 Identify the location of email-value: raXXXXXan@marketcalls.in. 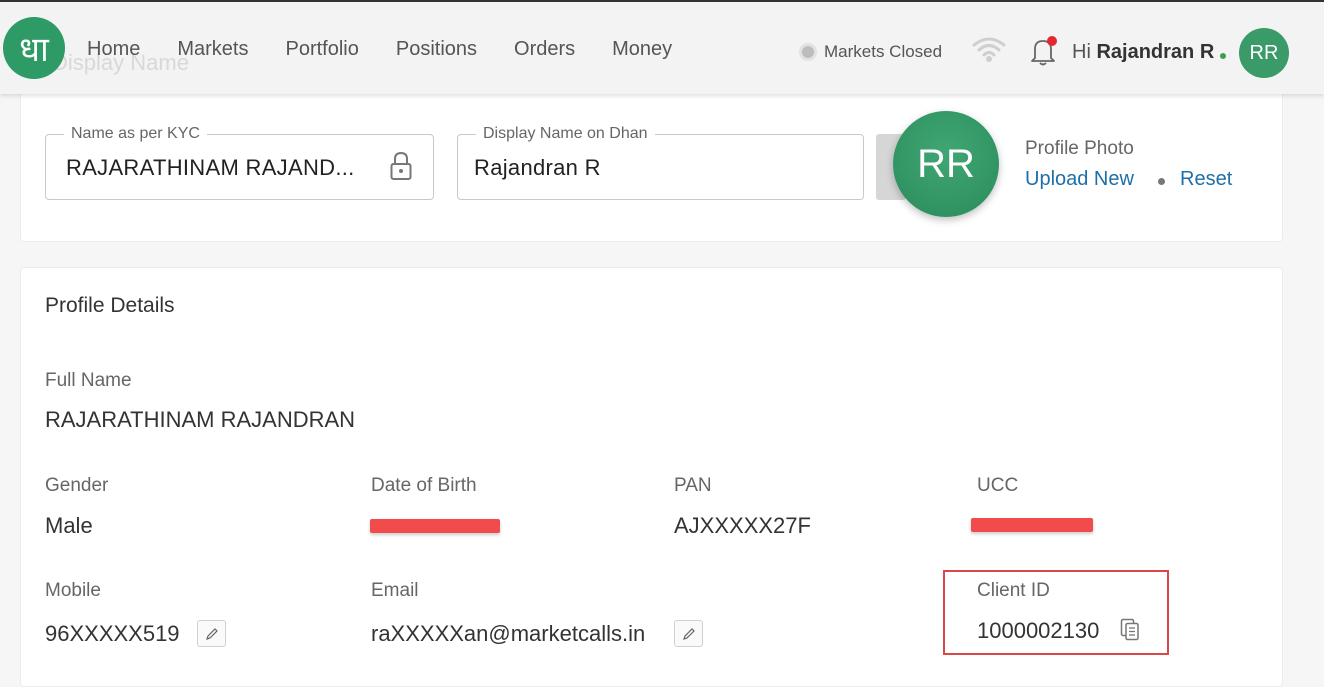
(508, 633).